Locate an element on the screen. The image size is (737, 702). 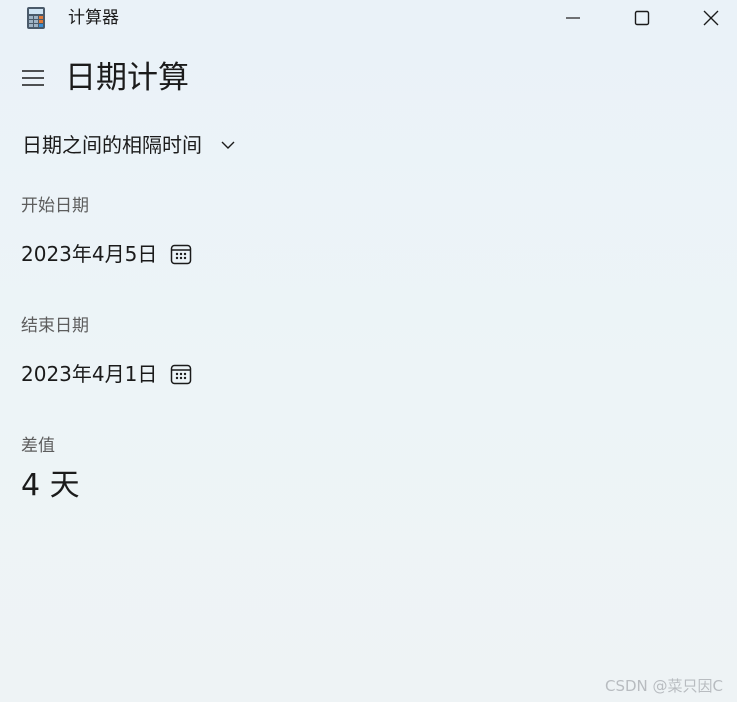
watermark-text: CSDN @菜只因C is located at coordinates (663, 686).